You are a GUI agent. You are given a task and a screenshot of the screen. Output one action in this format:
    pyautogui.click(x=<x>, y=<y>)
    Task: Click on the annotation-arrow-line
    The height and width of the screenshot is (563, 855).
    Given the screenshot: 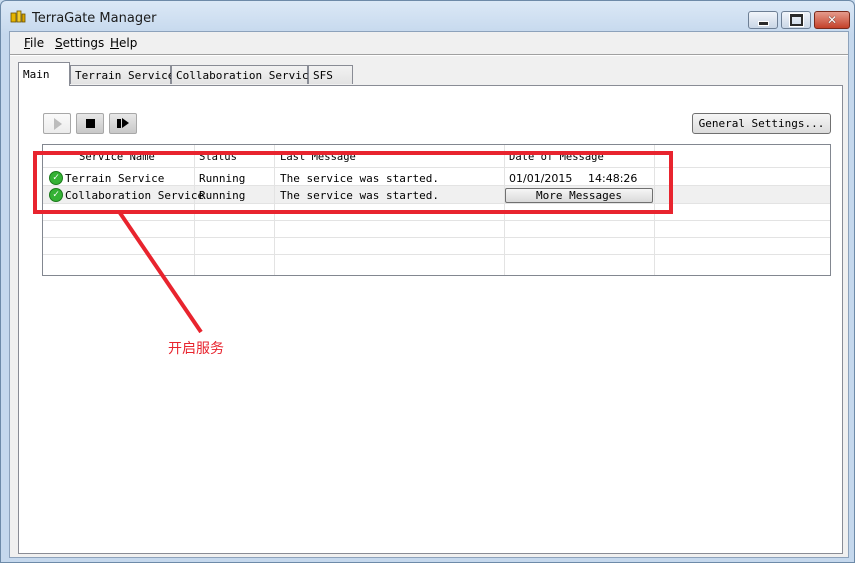 What is the action you would take?
    pyautogui.click(x=160, y=272)
    